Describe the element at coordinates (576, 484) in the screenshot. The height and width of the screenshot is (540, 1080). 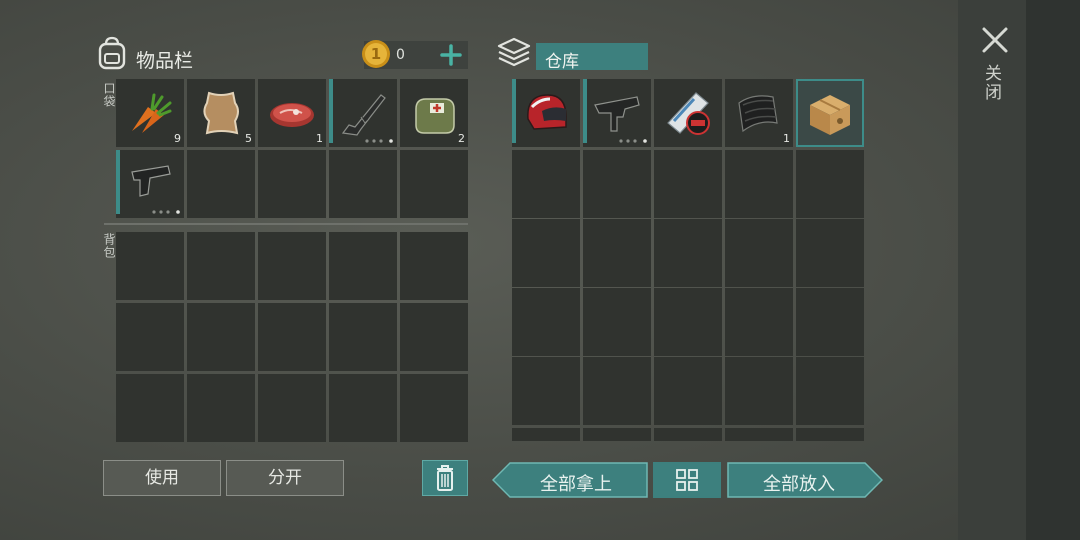
I see `take-all-label: 全部拿上` at that location.